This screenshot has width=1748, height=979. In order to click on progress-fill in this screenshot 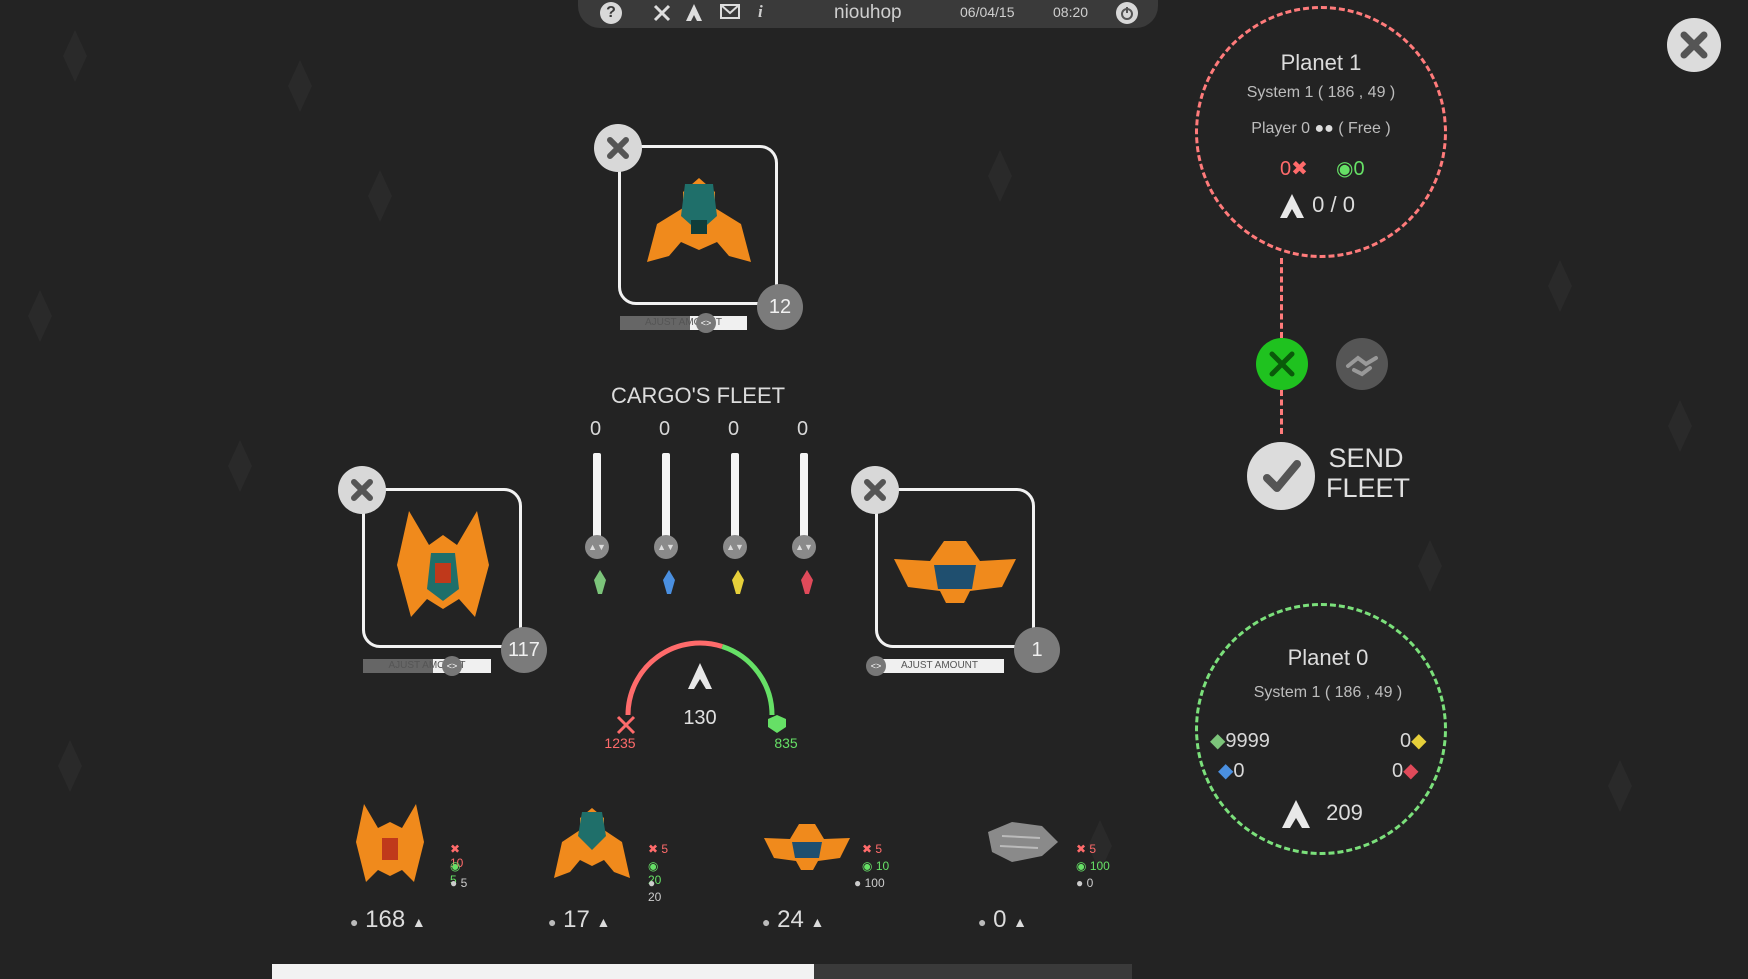, I will do `click(543, 971)`.